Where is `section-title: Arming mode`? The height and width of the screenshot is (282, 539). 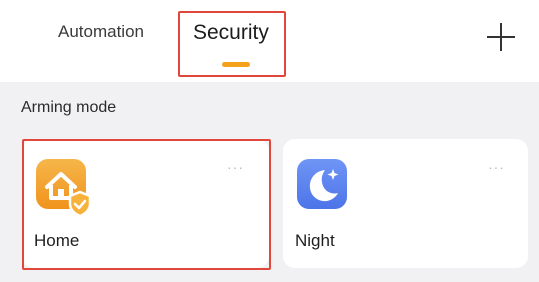 section-title: Arming mode is located at coordinates (69, 107).